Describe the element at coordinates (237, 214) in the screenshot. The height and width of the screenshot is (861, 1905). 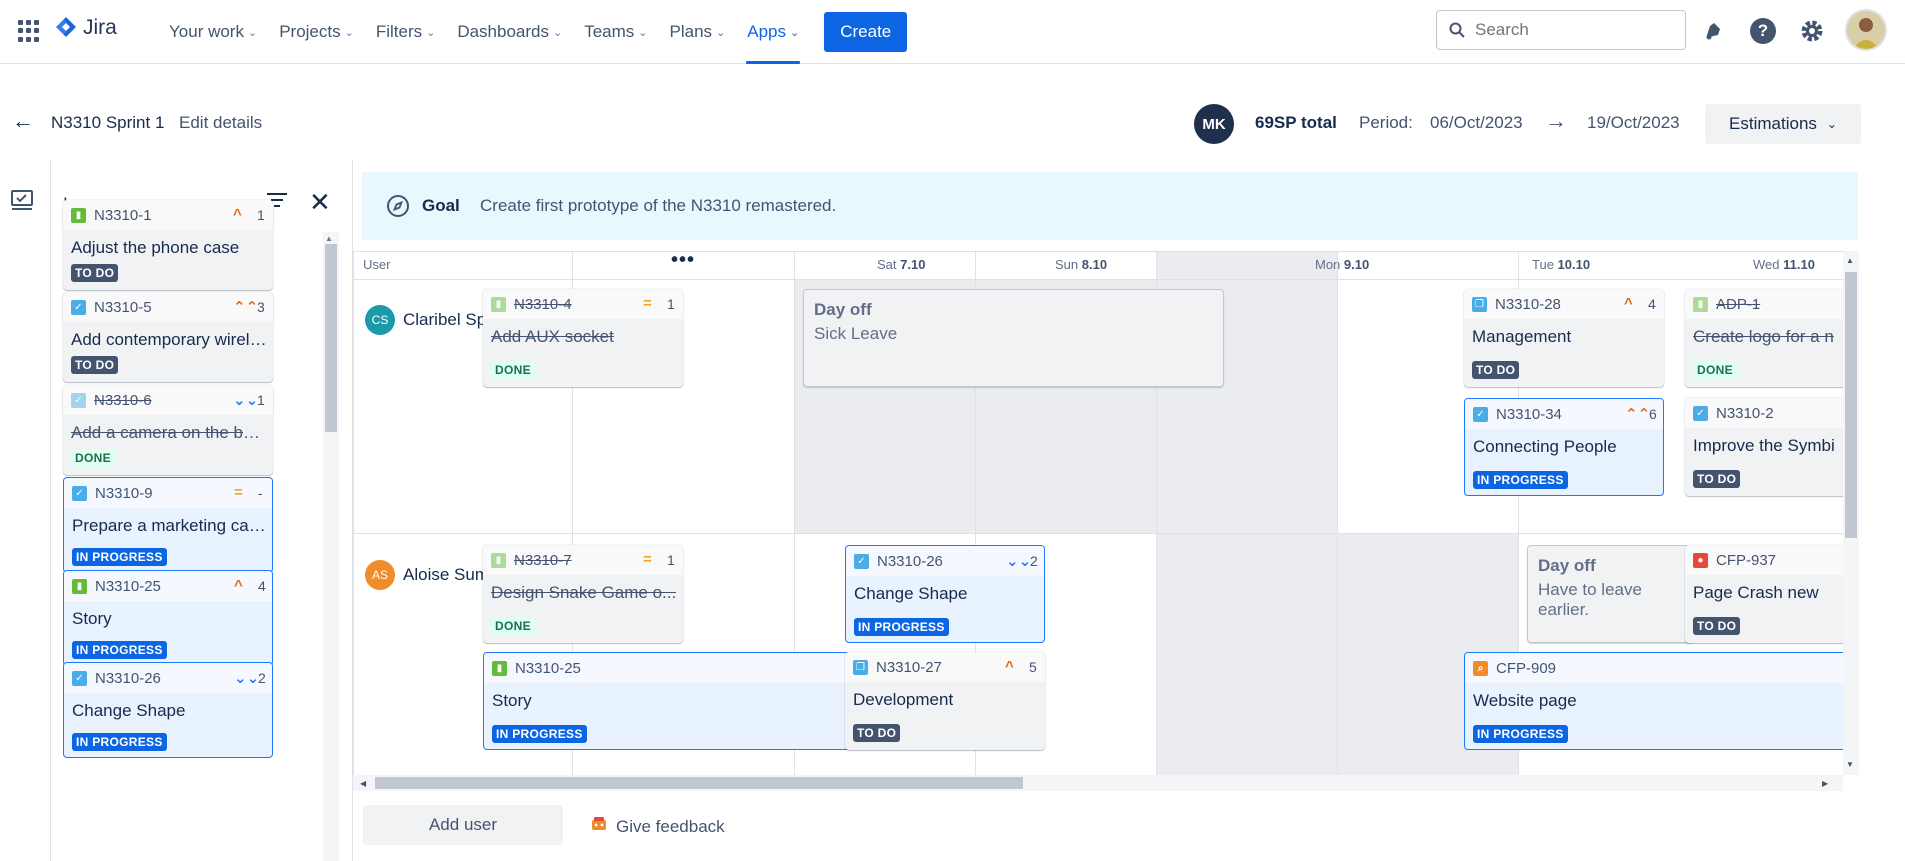
I see `priority-icon: ^` at that location.